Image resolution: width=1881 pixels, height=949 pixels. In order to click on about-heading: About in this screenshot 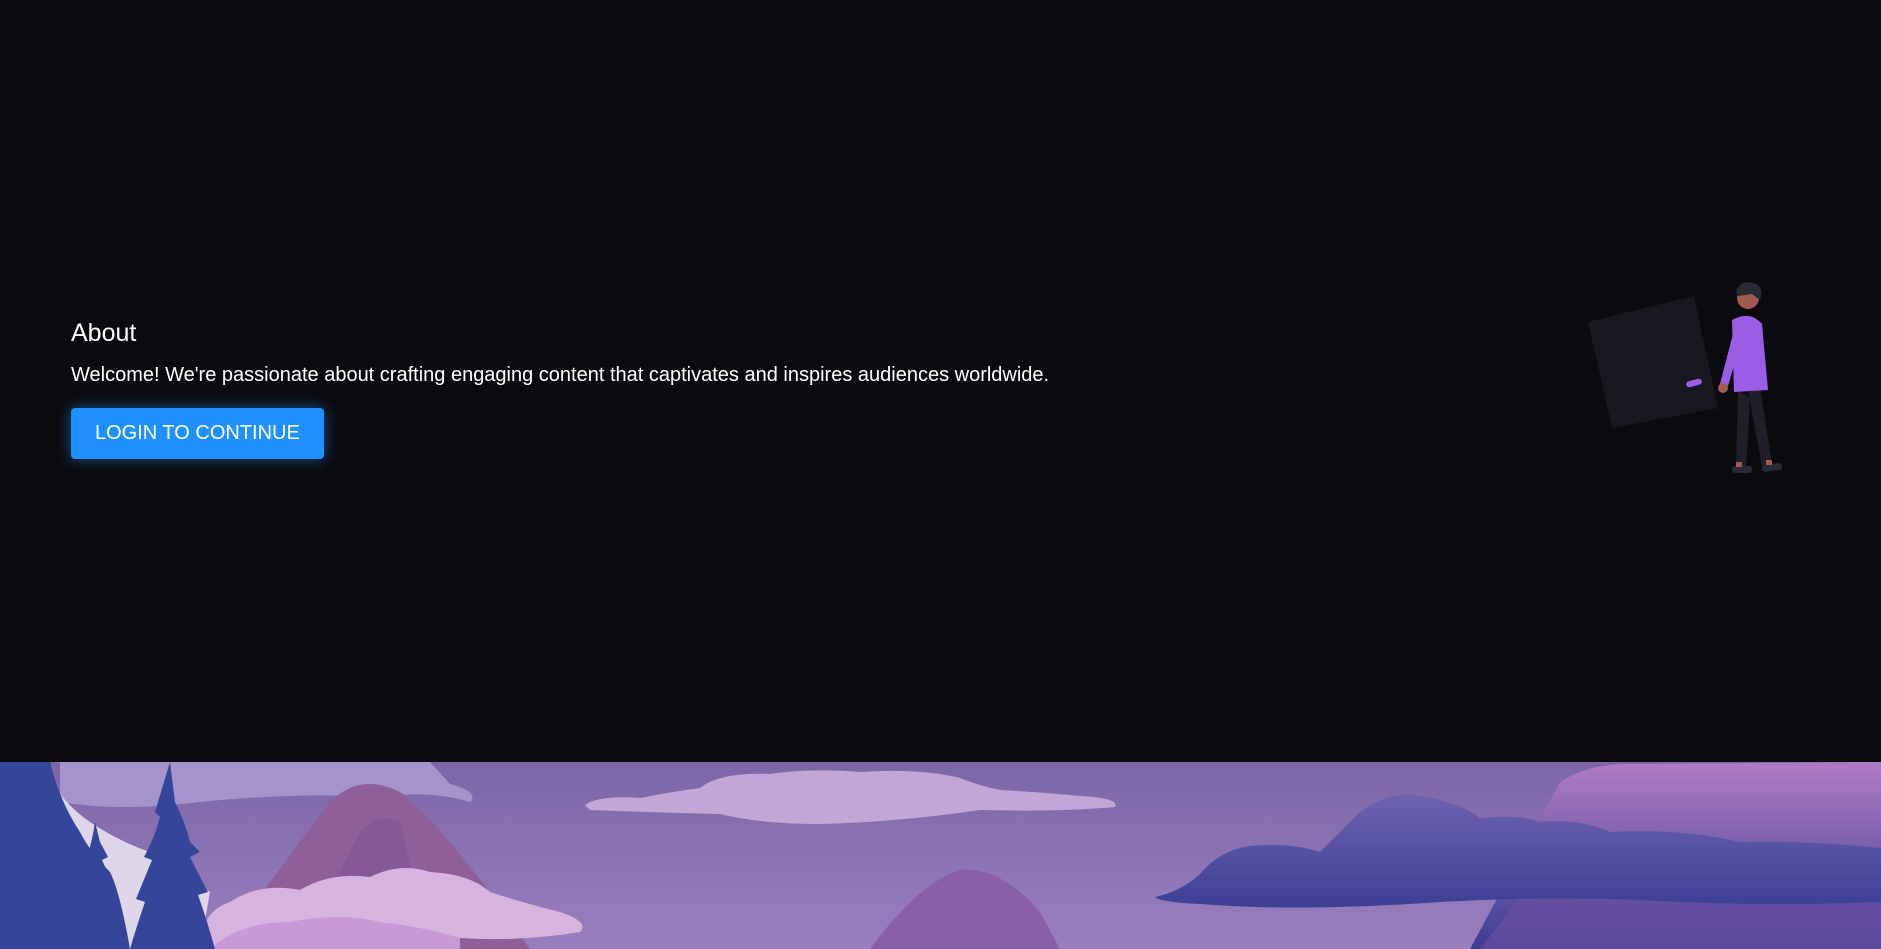, I will do `click(104, 333)`.